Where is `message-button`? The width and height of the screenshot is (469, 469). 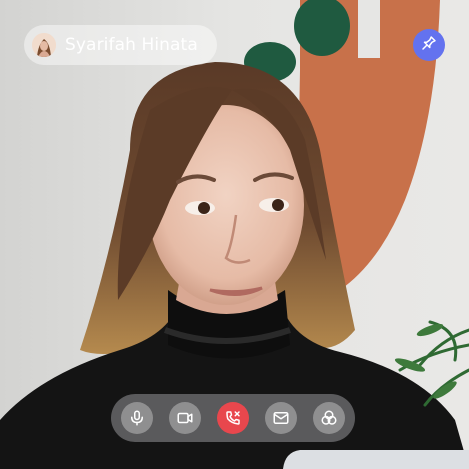 message-button is located at coordinates (281, 418).